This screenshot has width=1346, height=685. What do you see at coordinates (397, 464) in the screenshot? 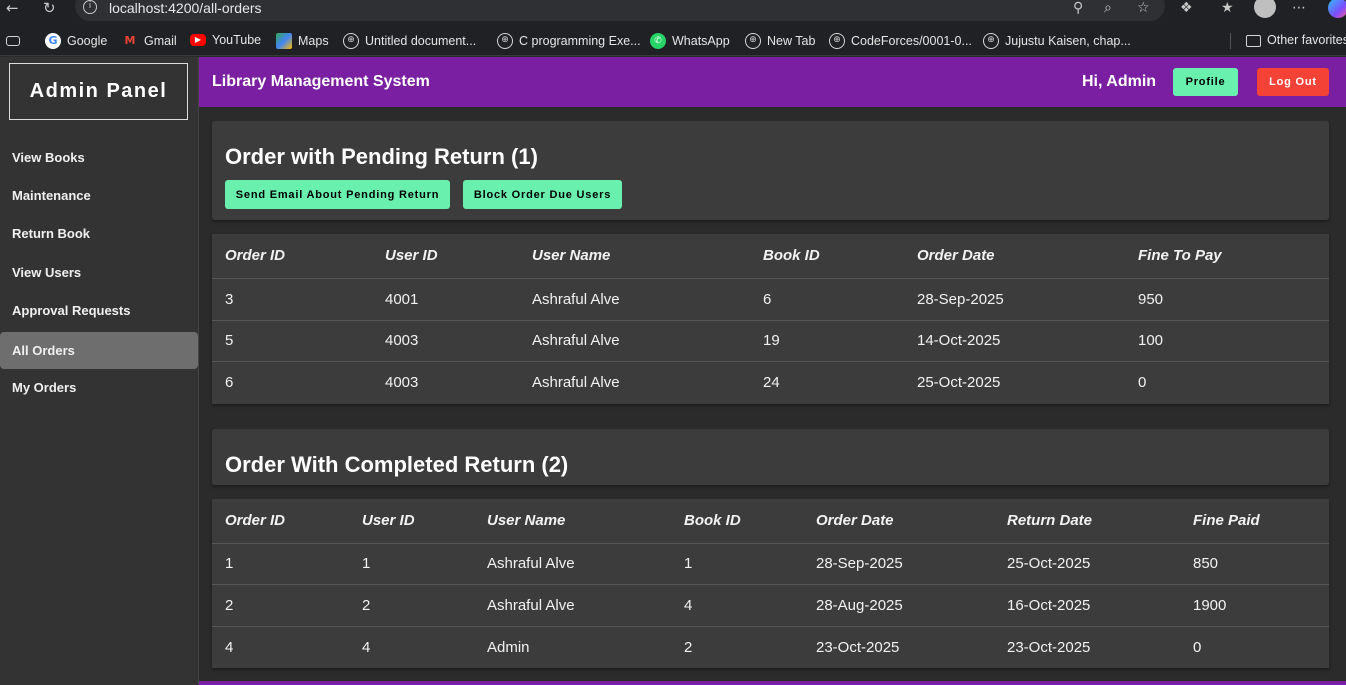
I see `completed-return-title: Order With Completed Return (2)` at bounding box center [397, 464].